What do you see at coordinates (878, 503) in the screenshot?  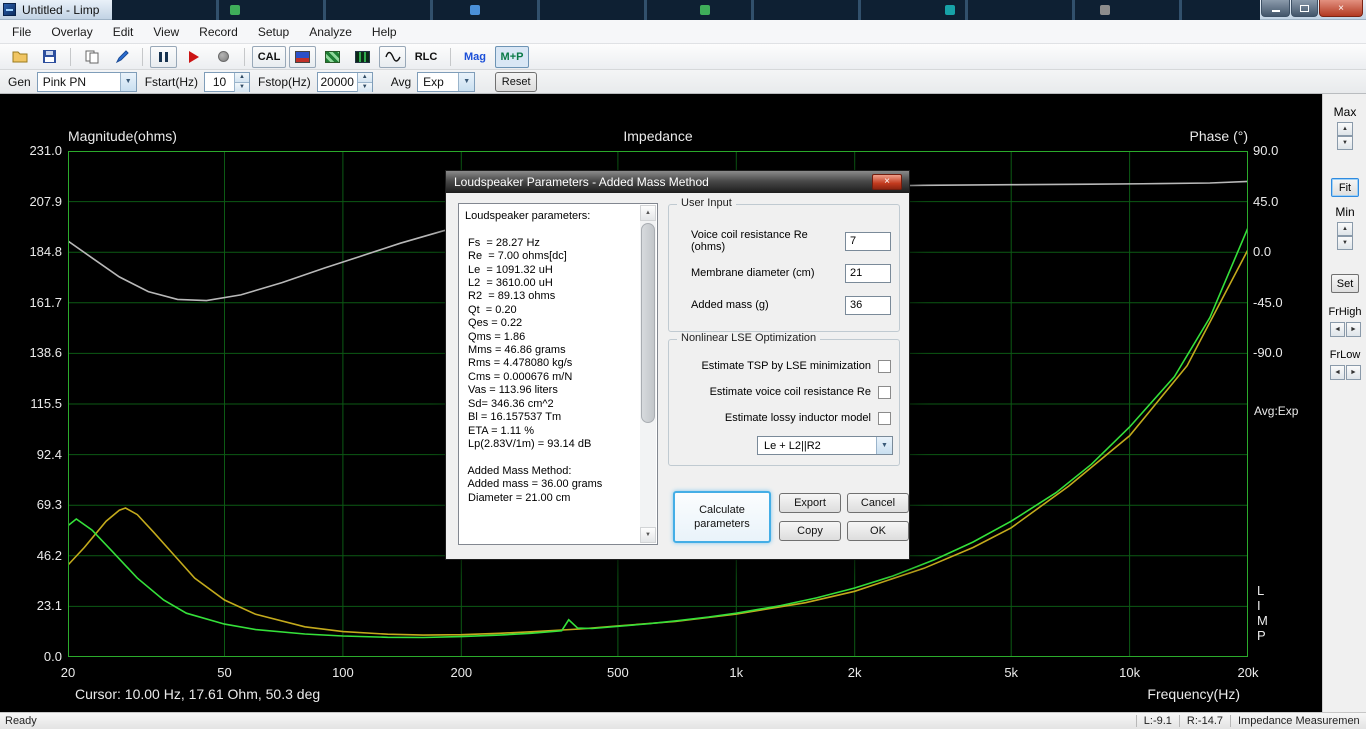 I see `cancel-button: Cancel` at bounding box center [878, 503].